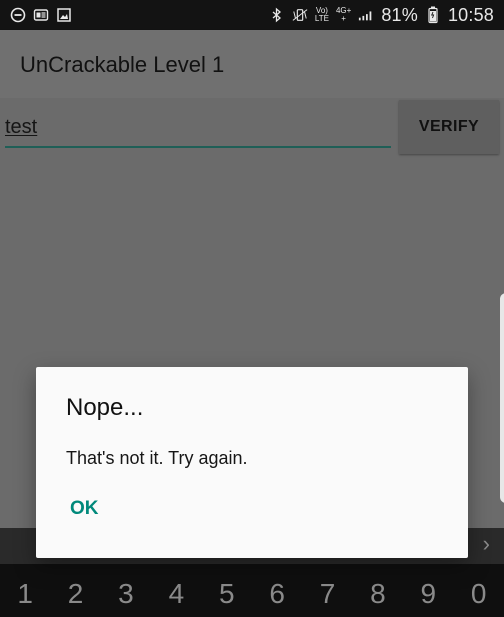 Image resolution: width=504 pixels, height=617 pixels. What do you see at coordinates (277, 594) in the screenshot?
I see `key-6: 6` at bounding box center [277, 594].